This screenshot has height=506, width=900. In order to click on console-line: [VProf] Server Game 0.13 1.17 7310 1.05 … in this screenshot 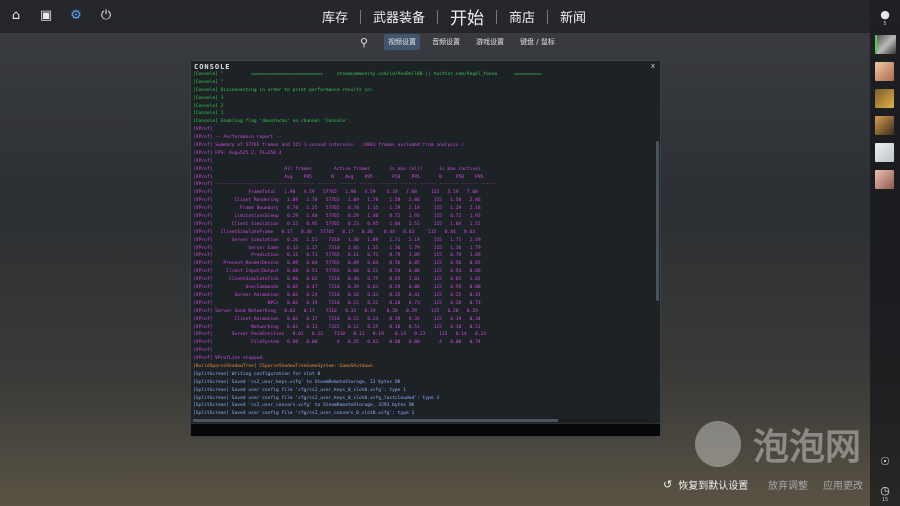, I will do `click(337, 248)`.